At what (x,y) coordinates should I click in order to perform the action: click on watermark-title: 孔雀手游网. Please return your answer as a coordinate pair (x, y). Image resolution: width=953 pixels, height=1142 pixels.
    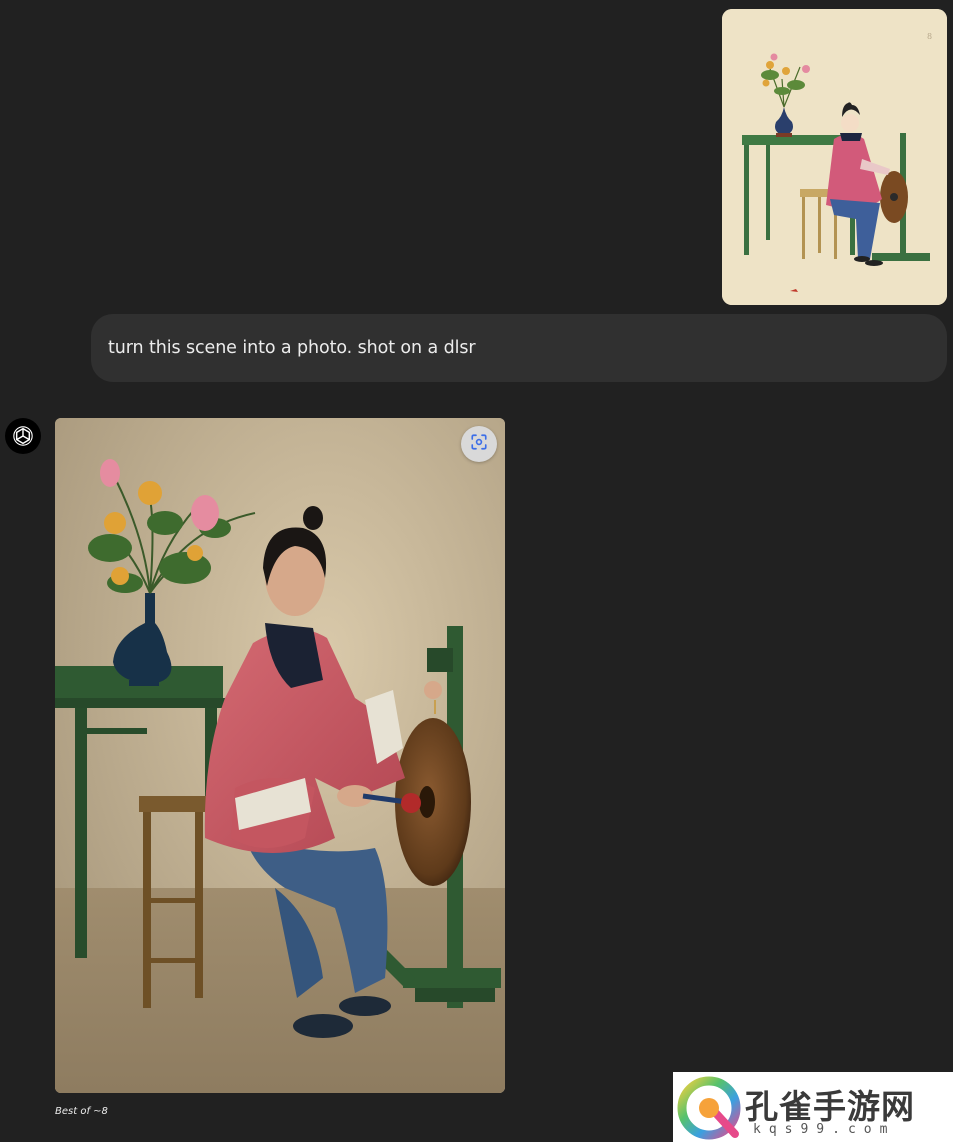
    Looking at the image, I should click on (830, 1106).